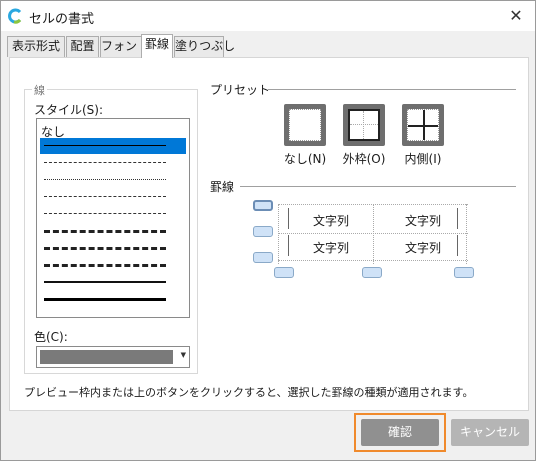 This screenshot has height=461, width=536. I want to click on preset-outline-button, so click(364, 125).